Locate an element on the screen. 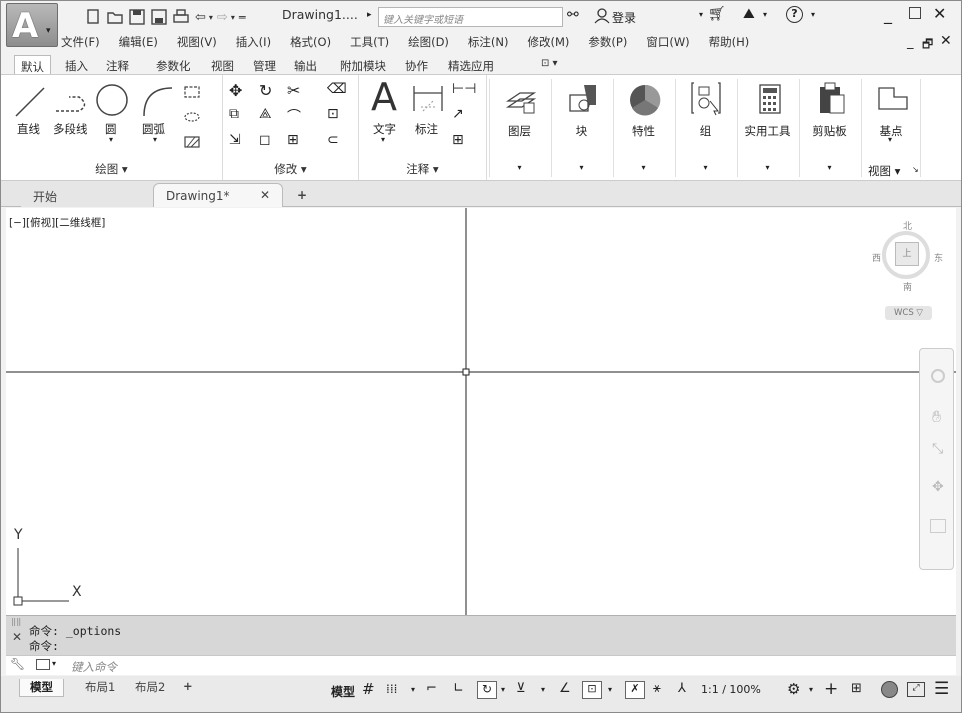 The width and height of the screenshot is (962, 713). menu-view: 视图(V) is located at coordinates (197, 43).